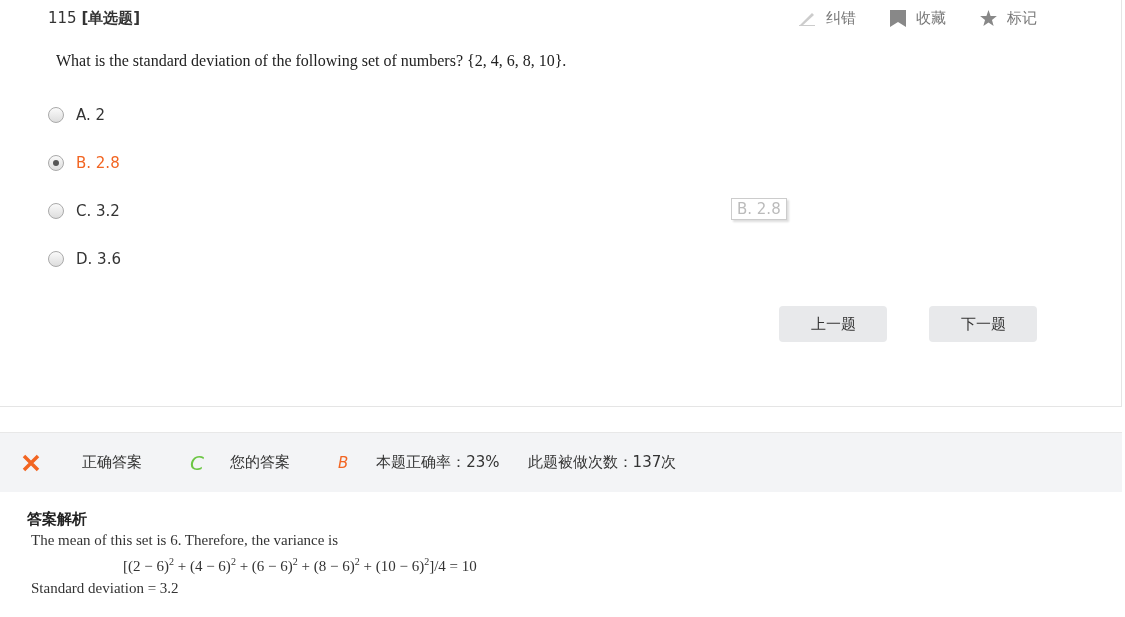 The height and width of the screenshot is (617, 1125). Describe the element at coordinates (57, 519) in the screenshot. I see `explanation-title: 答案解析` at that location.